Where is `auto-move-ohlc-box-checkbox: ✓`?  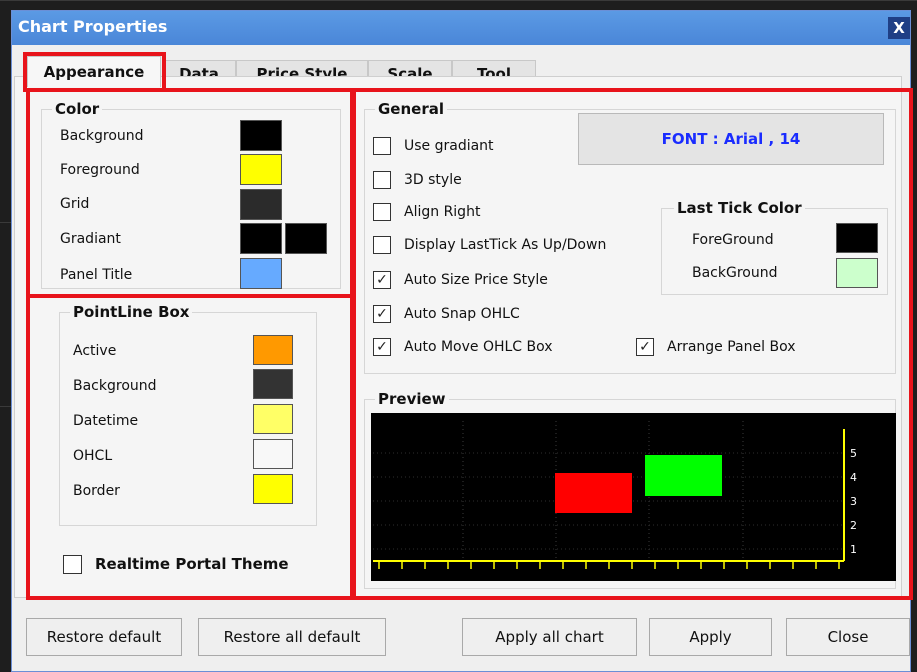 auto-move-ohlc-box-checkbox: ✓ is located at coordinates (382, 347).